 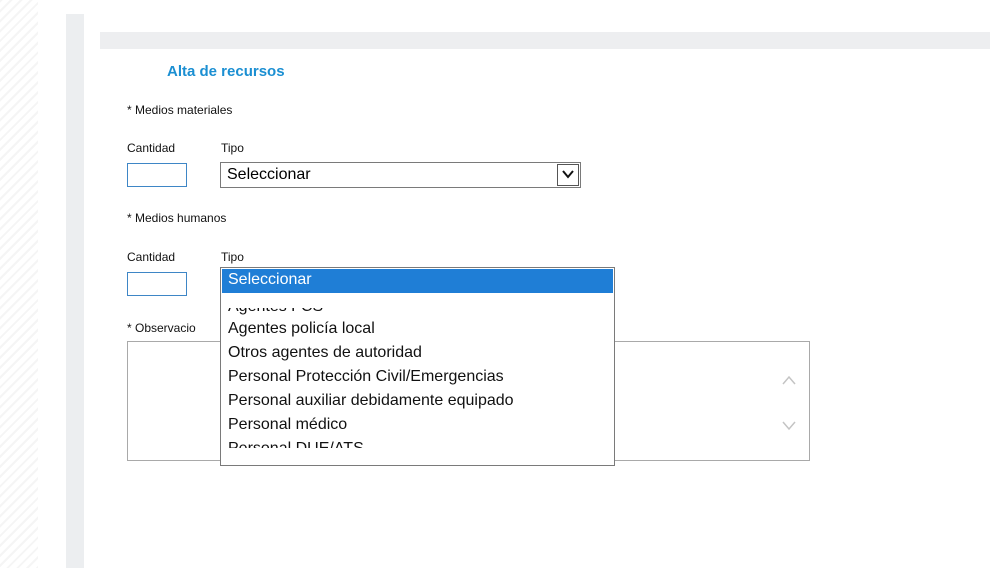 I want to click on humans-quantity-label: Cantidad, so click(x=151, y=257).